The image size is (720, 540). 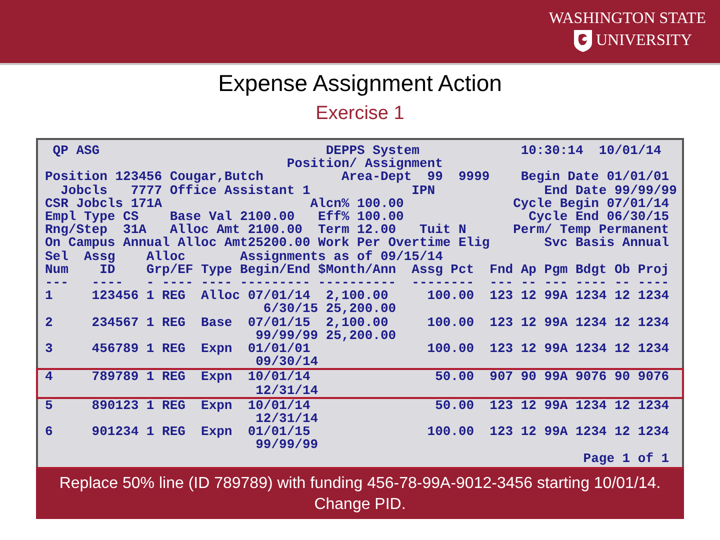 I want to click on logo-wordmark: UNIVERSITY, so click(x=644, y=41).